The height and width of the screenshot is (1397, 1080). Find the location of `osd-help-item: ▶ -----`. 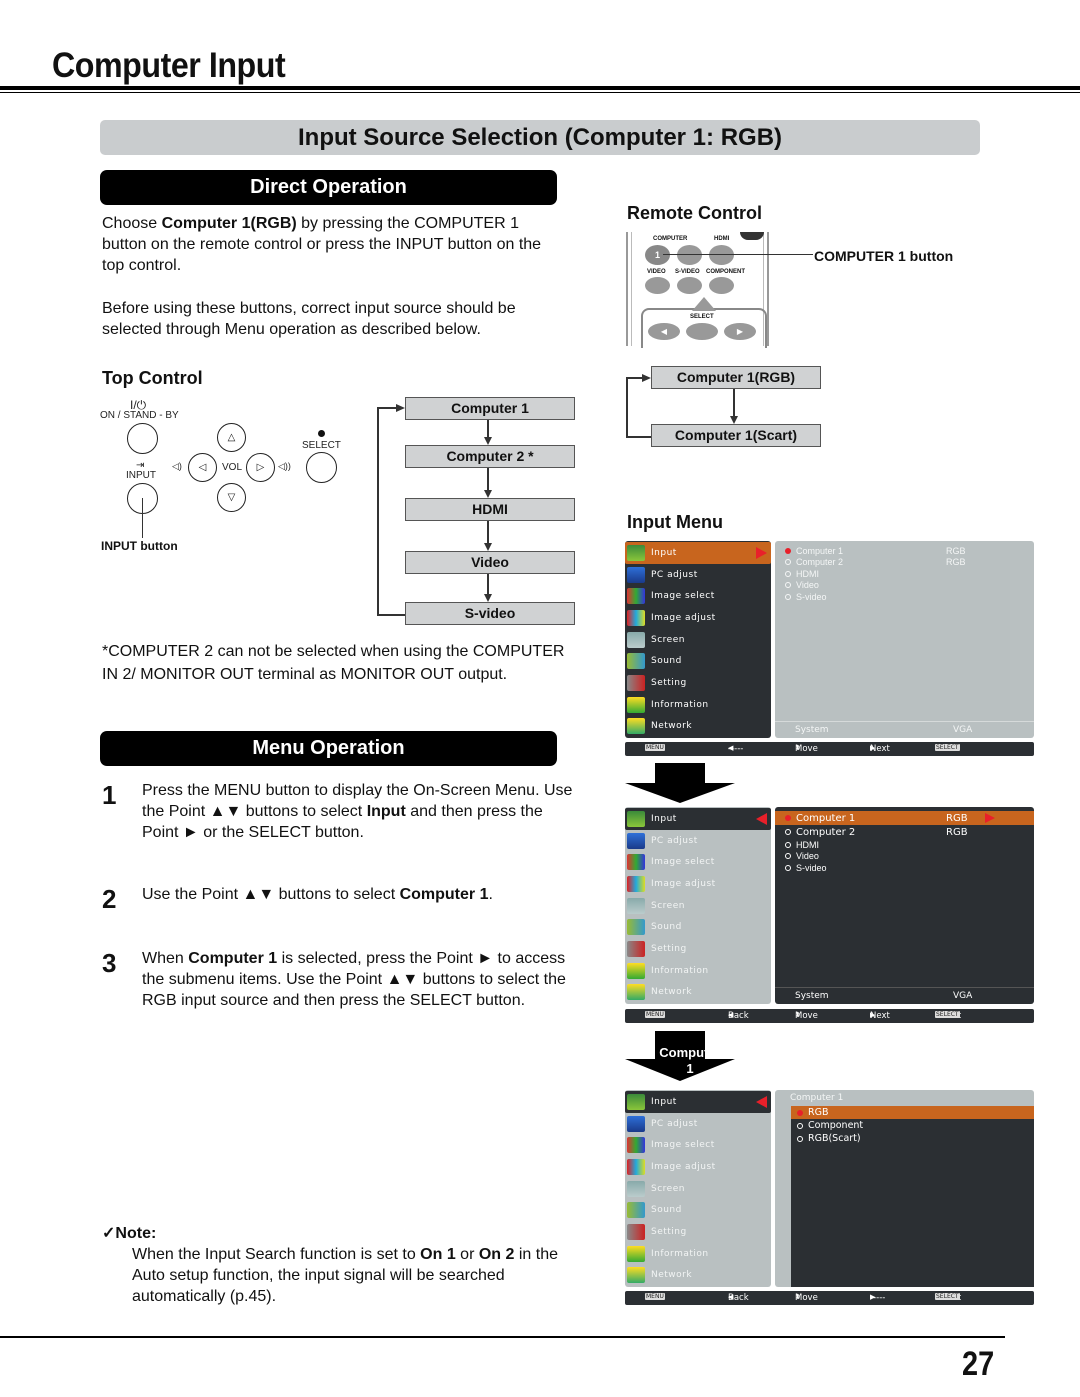

osd-help-item: ▶ ----- is located at coordinates (877, 1298).